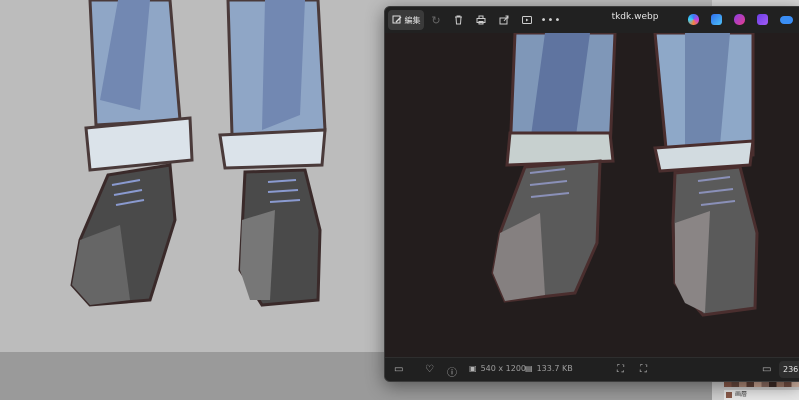 This screenshot has height=400, width=799. Describe the element at coordinates (503, 368) in the screenshot. I see `dimensions-text: 540 x 1200` at that location.